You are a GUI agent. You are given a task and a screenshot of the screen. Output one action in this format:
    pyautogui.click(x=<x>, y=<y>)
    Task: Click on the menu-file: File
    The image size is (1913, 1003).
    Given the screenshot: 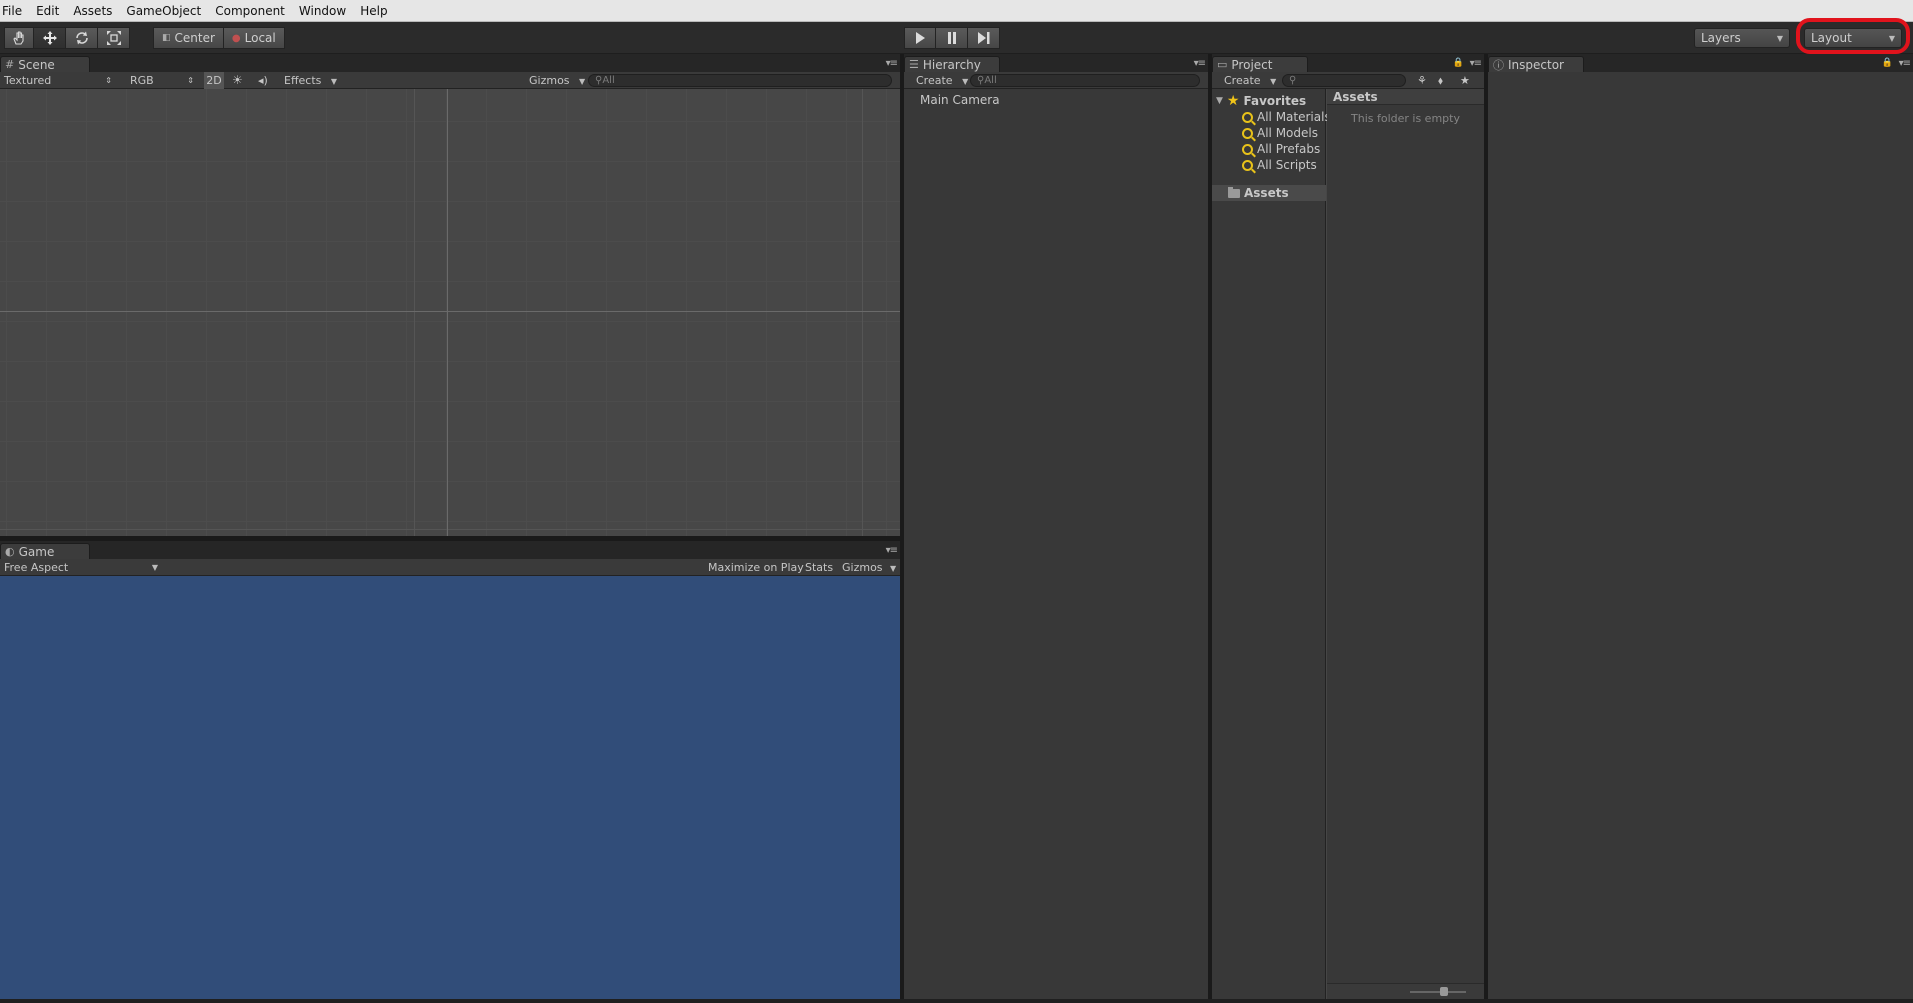 What is the action you would take?
    pyautogui.click(x=14, y=11)
    